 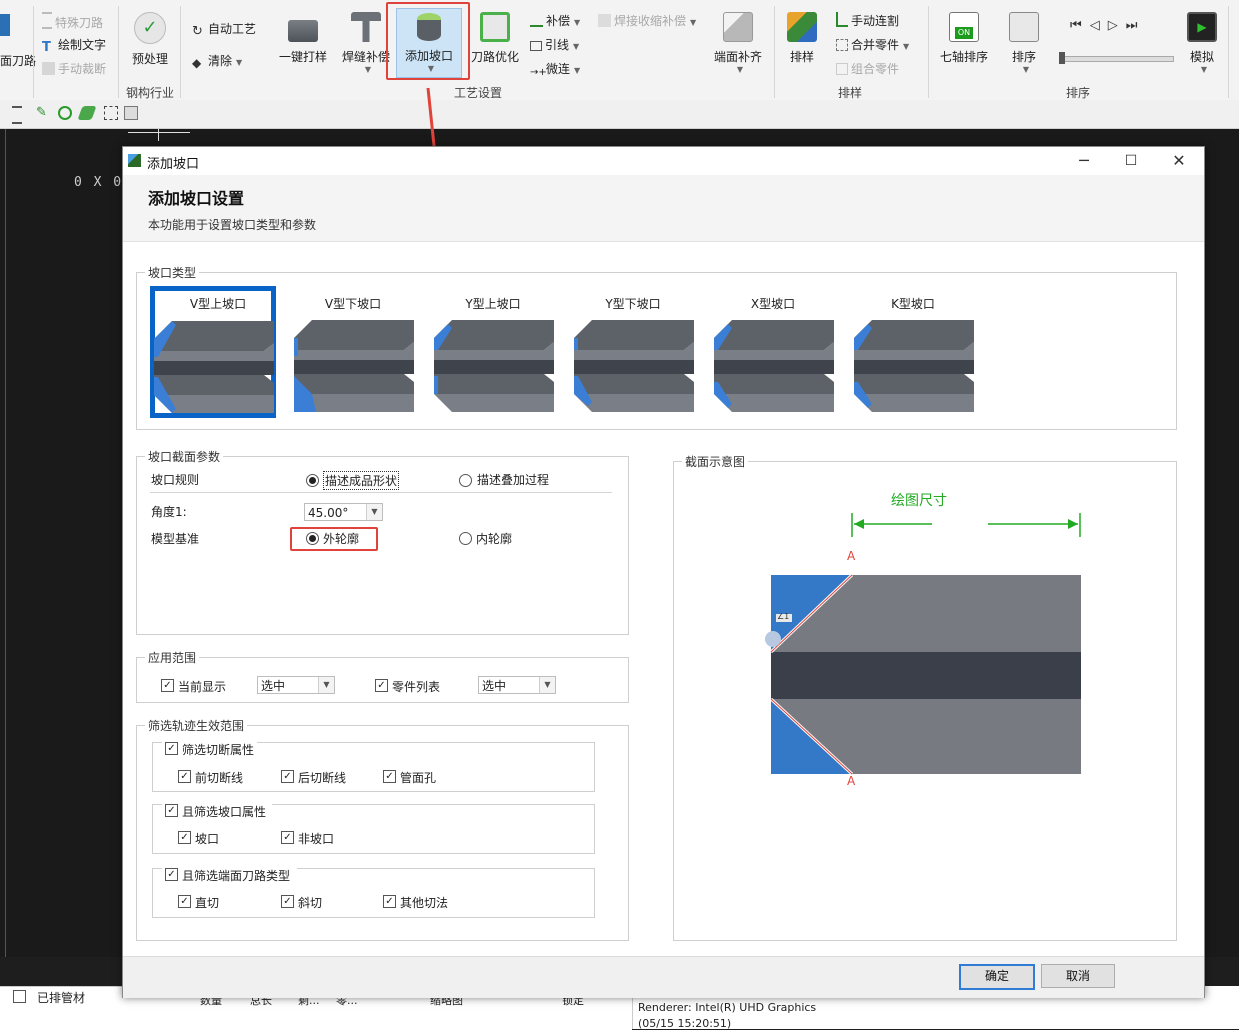 I want to click on pen-icon: ✎, so click(x=43, y=113).